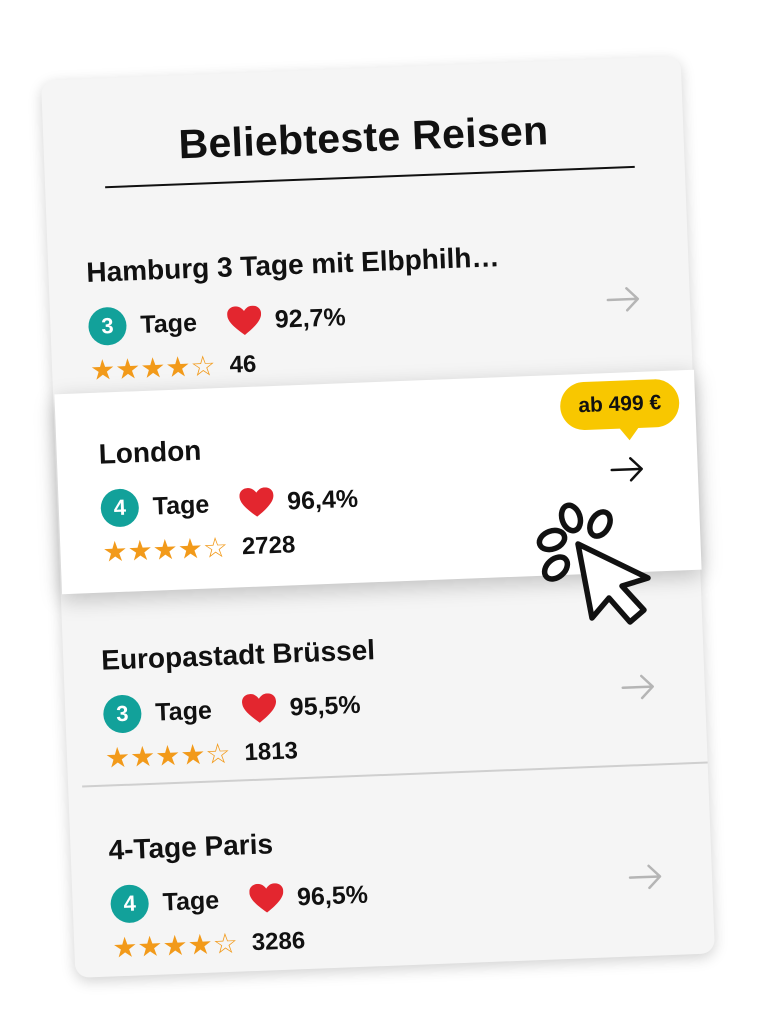 The height and width of the screenshot is (1036, 760). What do you see at coordinates (268, 546) in the screenshot?
I see `review-count: 2728` at bounding box center [268, 546].